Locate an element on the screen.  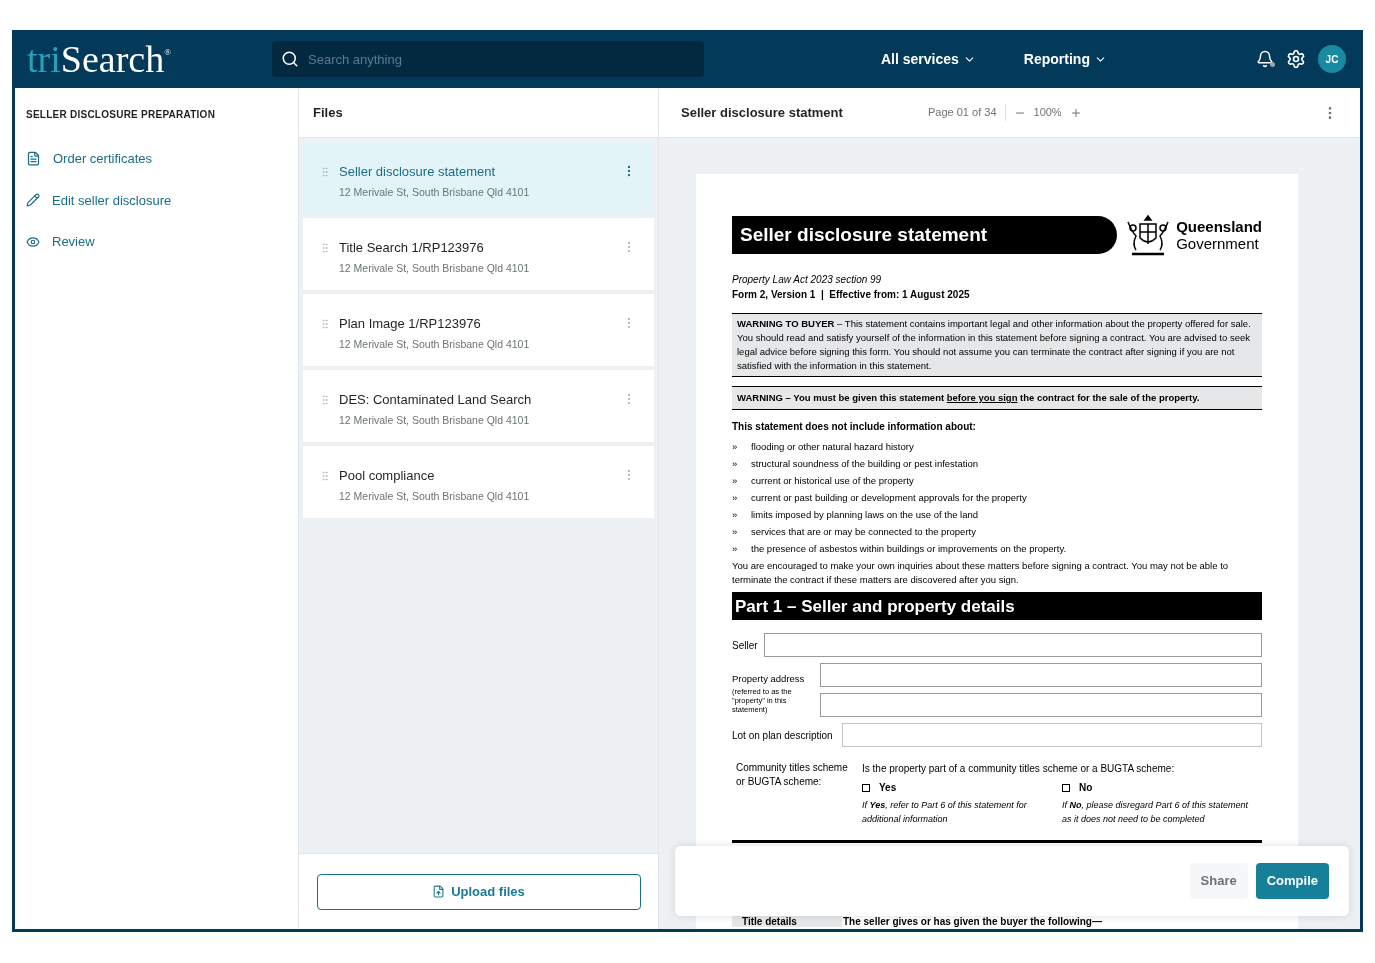
issuer-name: Queensland Government is located at coordinates (1219, 235).